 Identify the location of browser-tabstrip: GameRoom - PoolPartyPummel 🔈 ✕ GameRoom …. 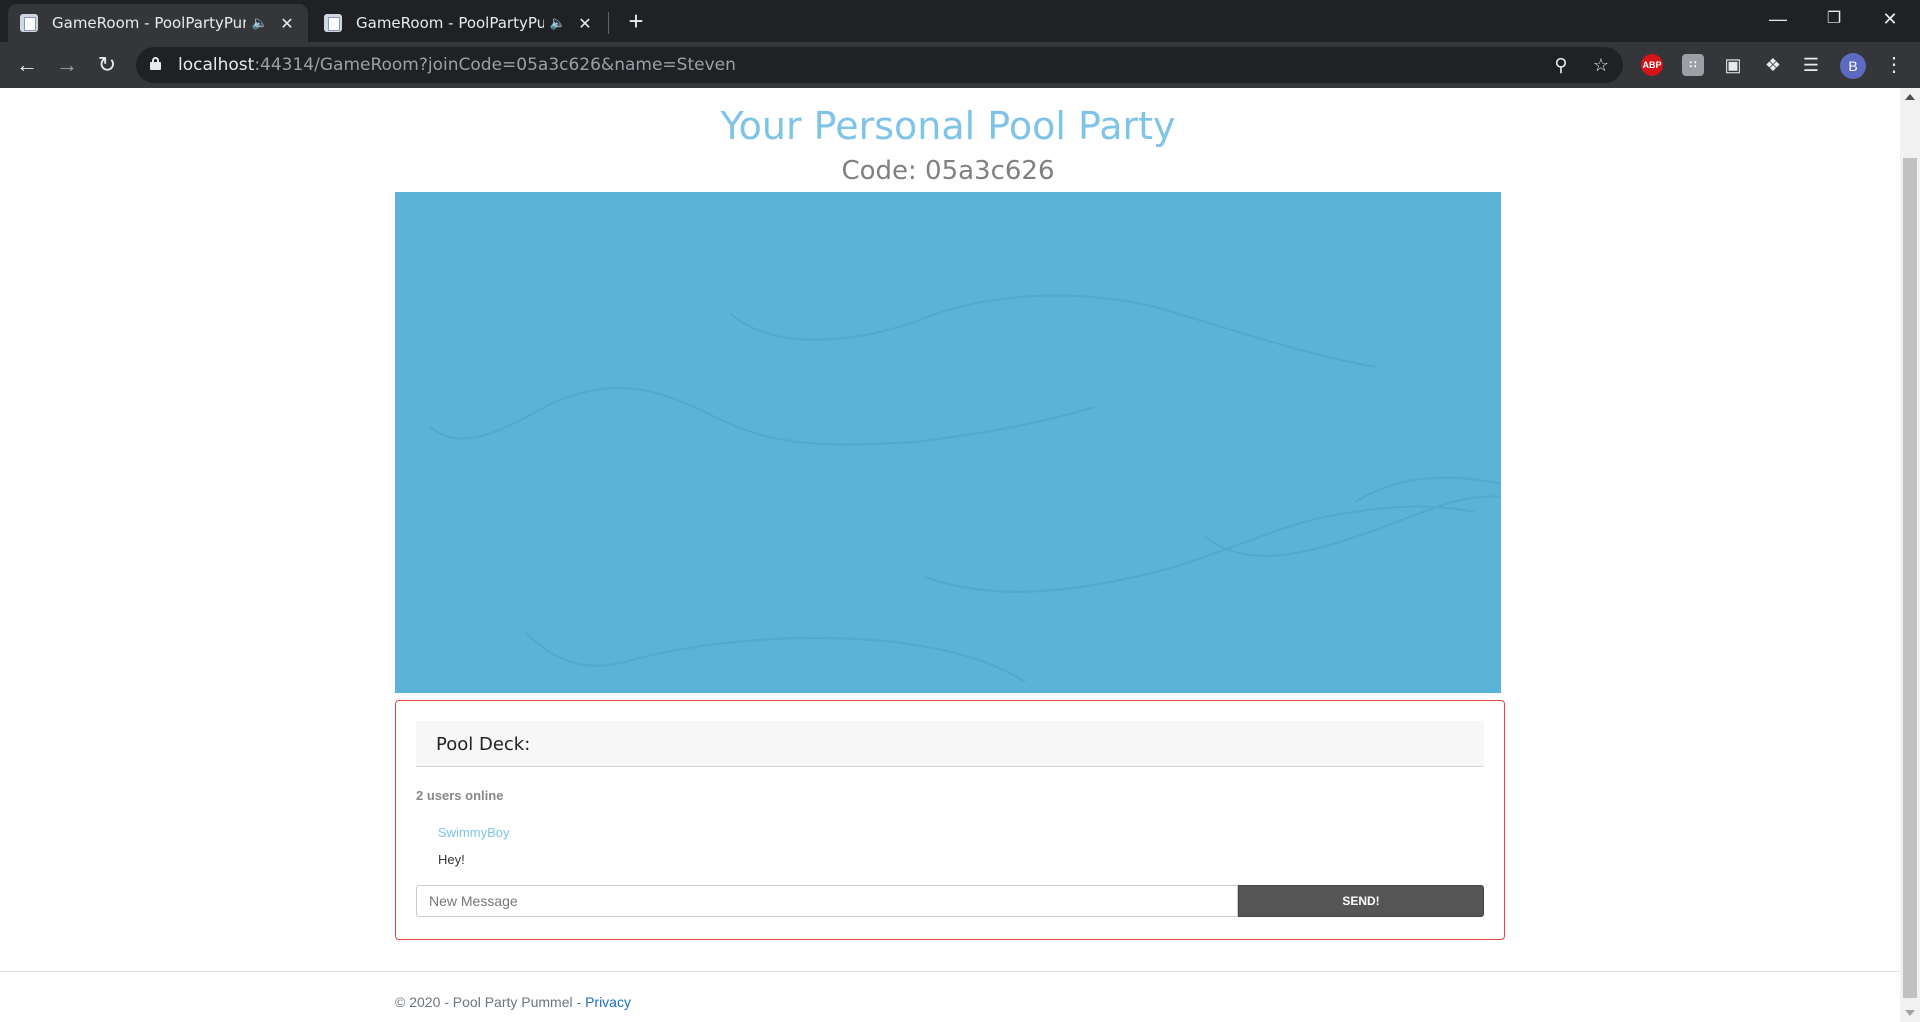
(960, 21).